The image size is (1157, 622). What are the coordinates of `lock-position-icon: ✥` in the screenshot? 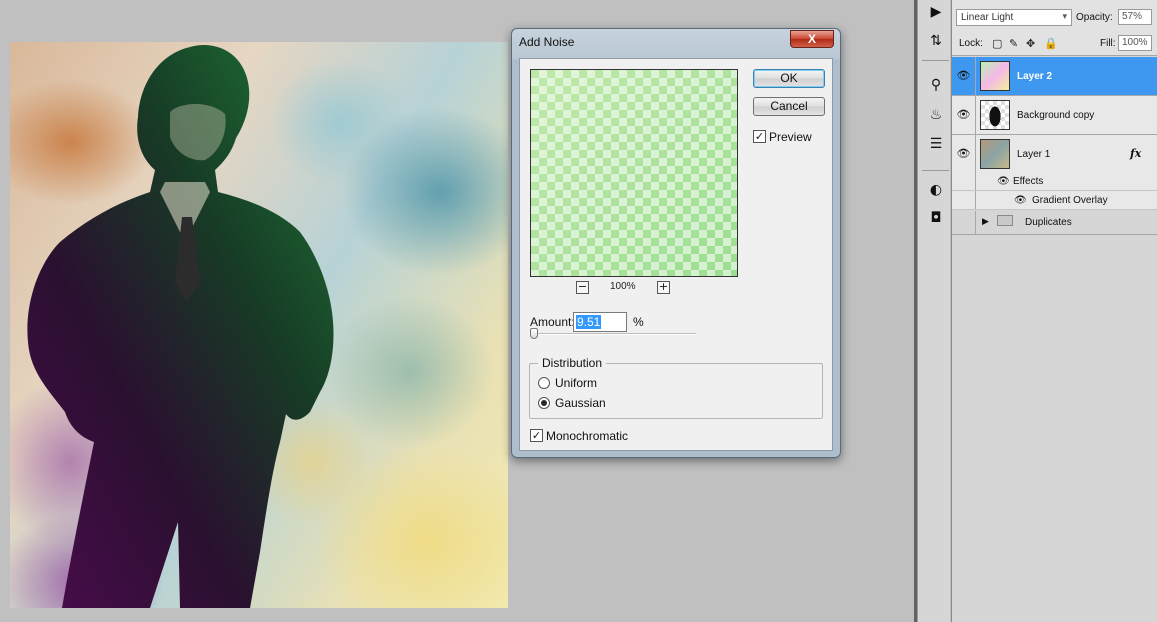 It's located at (1030, 43).